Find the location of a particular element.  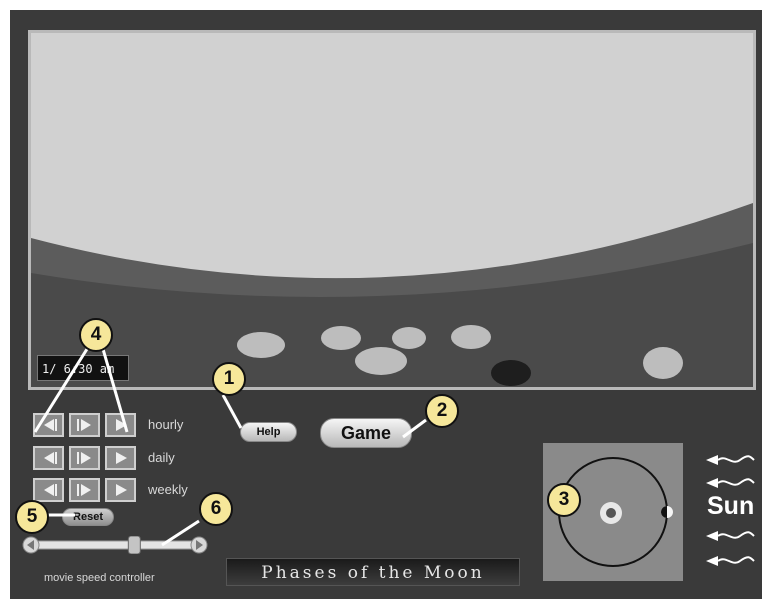

callout-1: 1 is located at coordinates (229, 379).